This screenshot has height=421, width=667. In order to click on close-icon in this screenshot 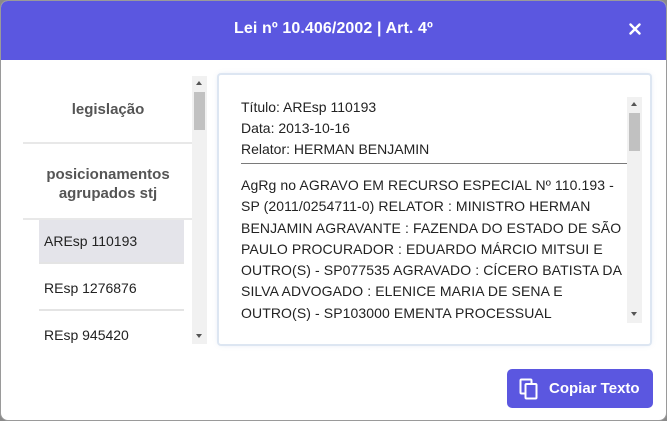, I will do `click(635, 29)`.